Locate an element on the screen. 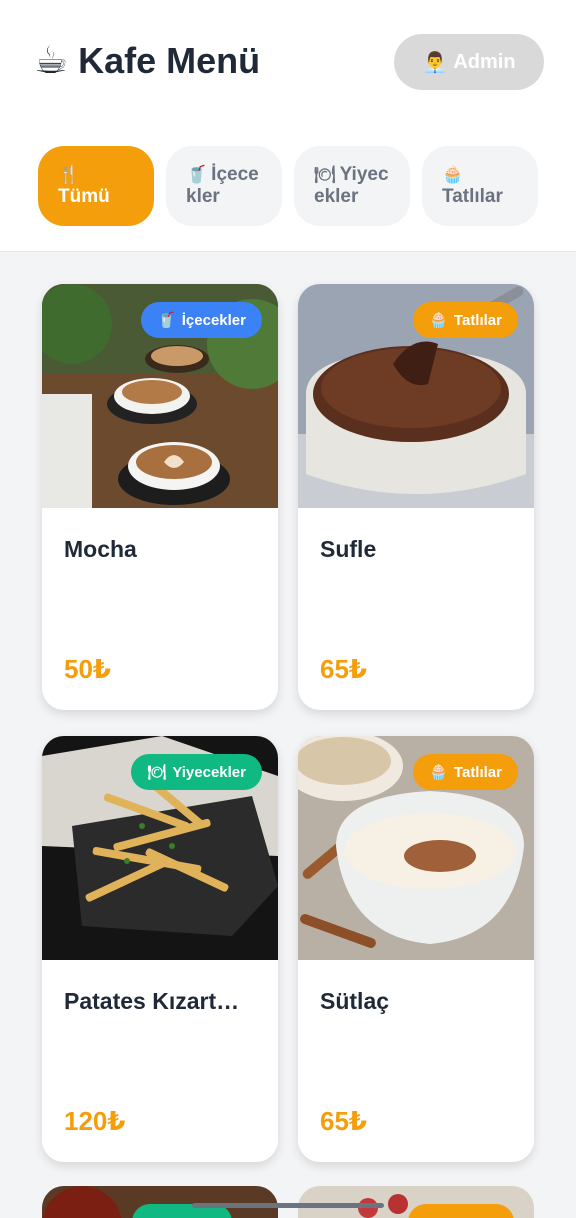 This screenshot has width=576, height=1218. menu-card: 🧁 Tatlılar Sufle 65₺ is located at coordinates (416, 497).